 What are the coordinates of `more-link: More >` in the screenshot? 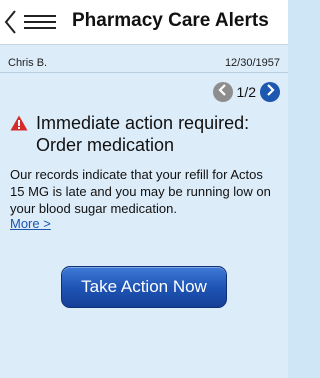 It's located at (30, 223).